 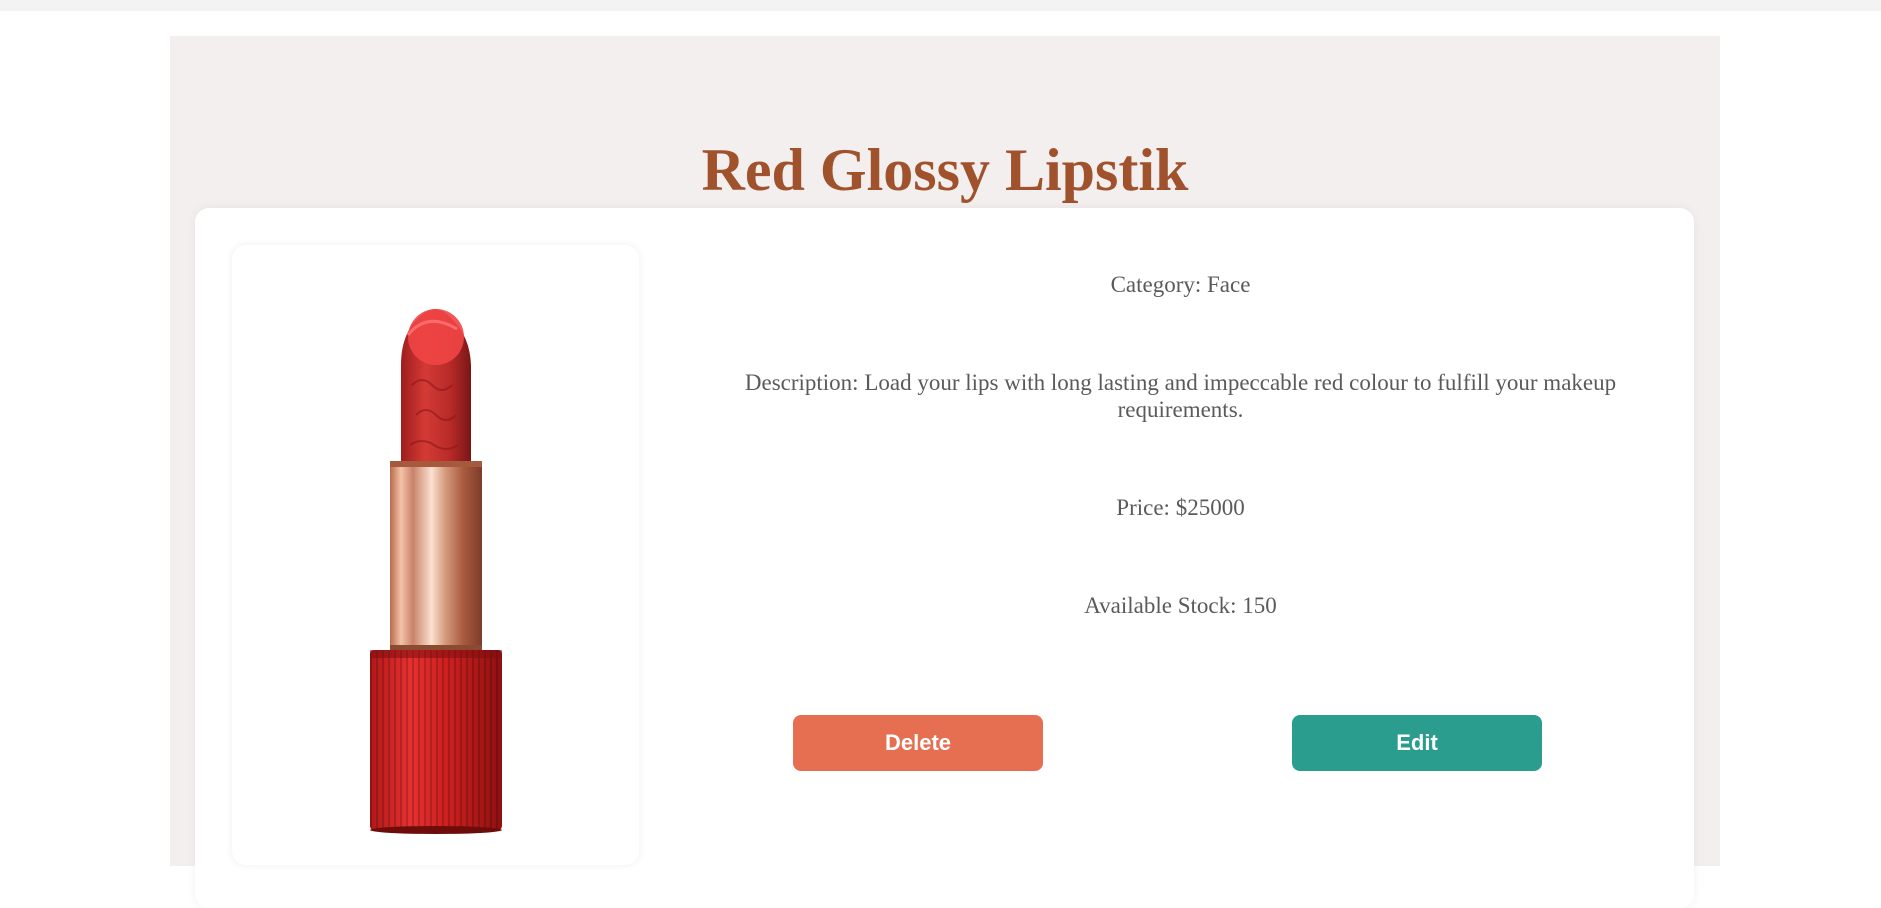 I want to click on browser-top-strip, so click(x=940, y=5).